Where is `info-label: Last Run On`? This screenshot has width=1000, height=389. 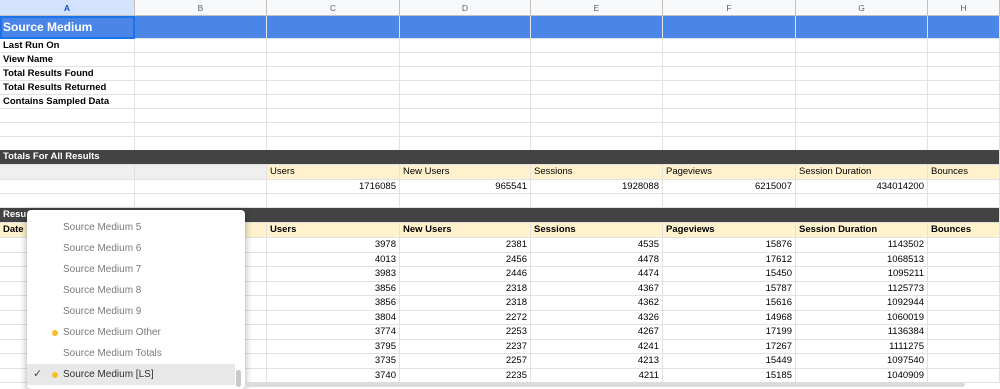
info-label: Last Run On is located at coordinates (67, 46).